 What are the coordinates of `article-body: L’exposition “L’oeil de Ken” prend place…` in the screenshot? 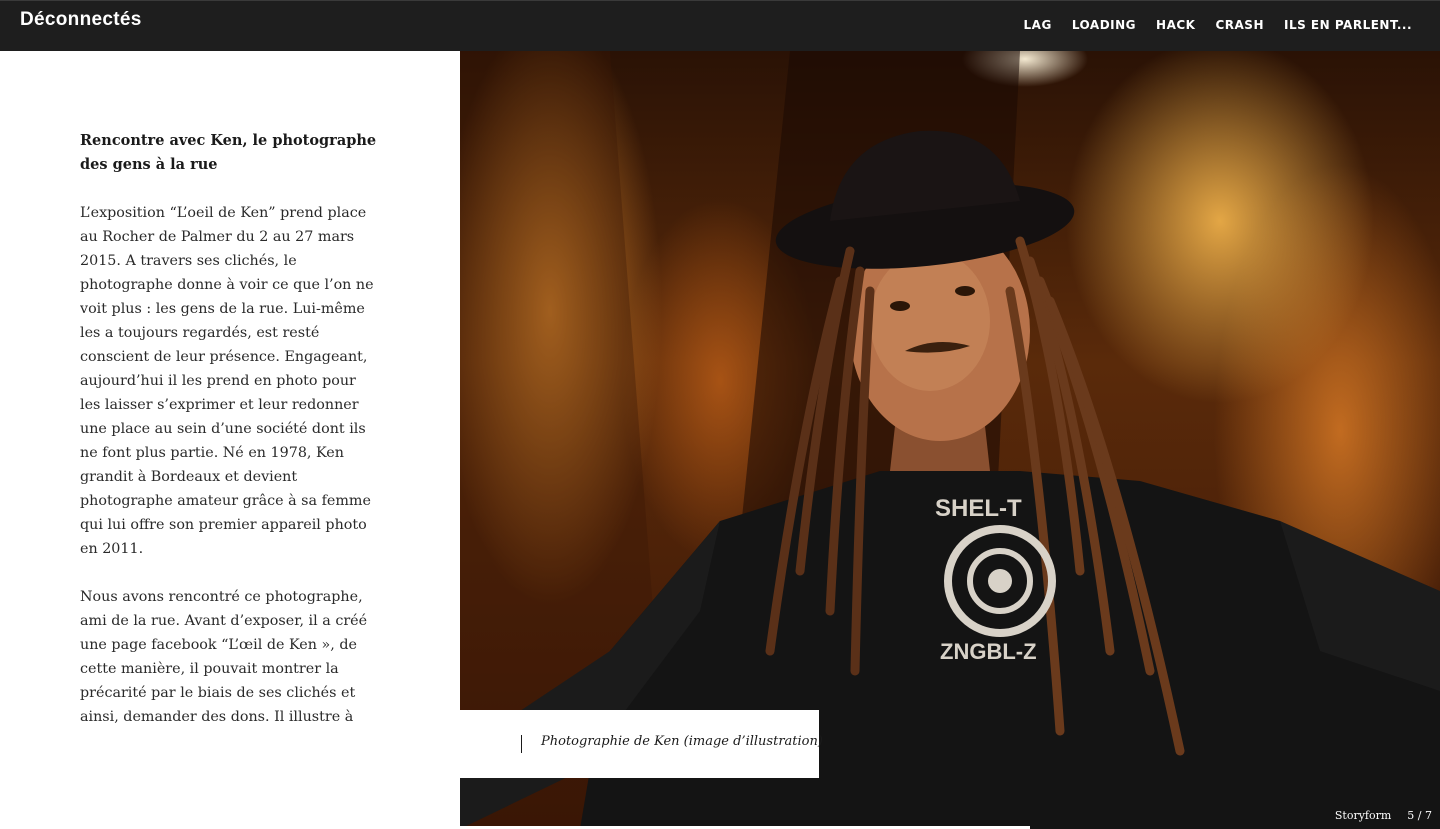 It's located at (230, 465).